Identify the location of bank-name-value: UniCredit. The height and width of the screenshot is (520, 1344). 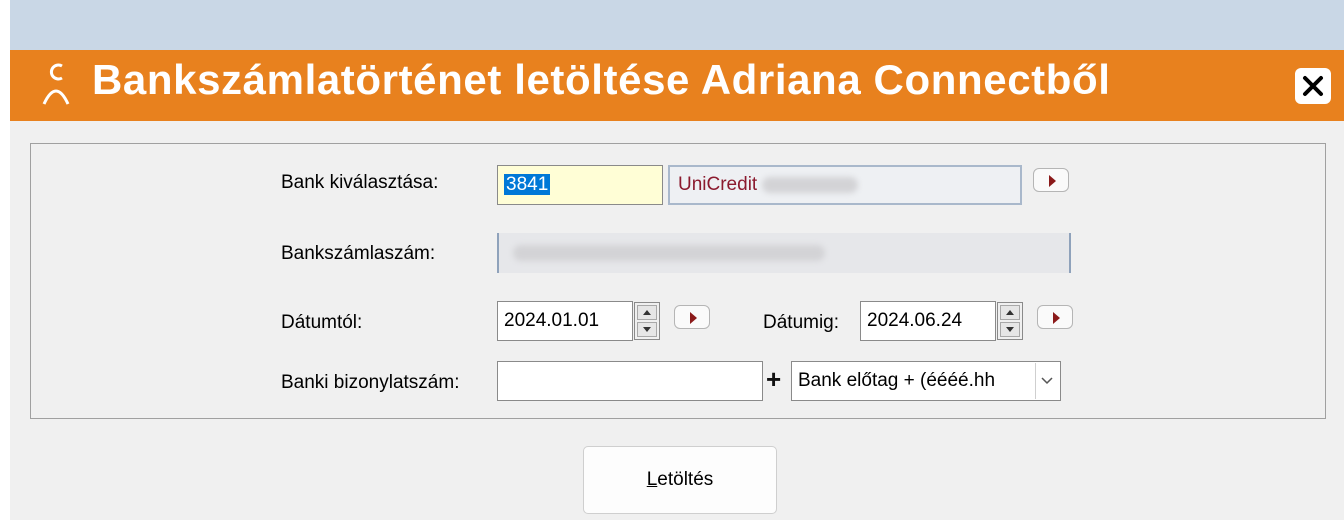
(718, 184).